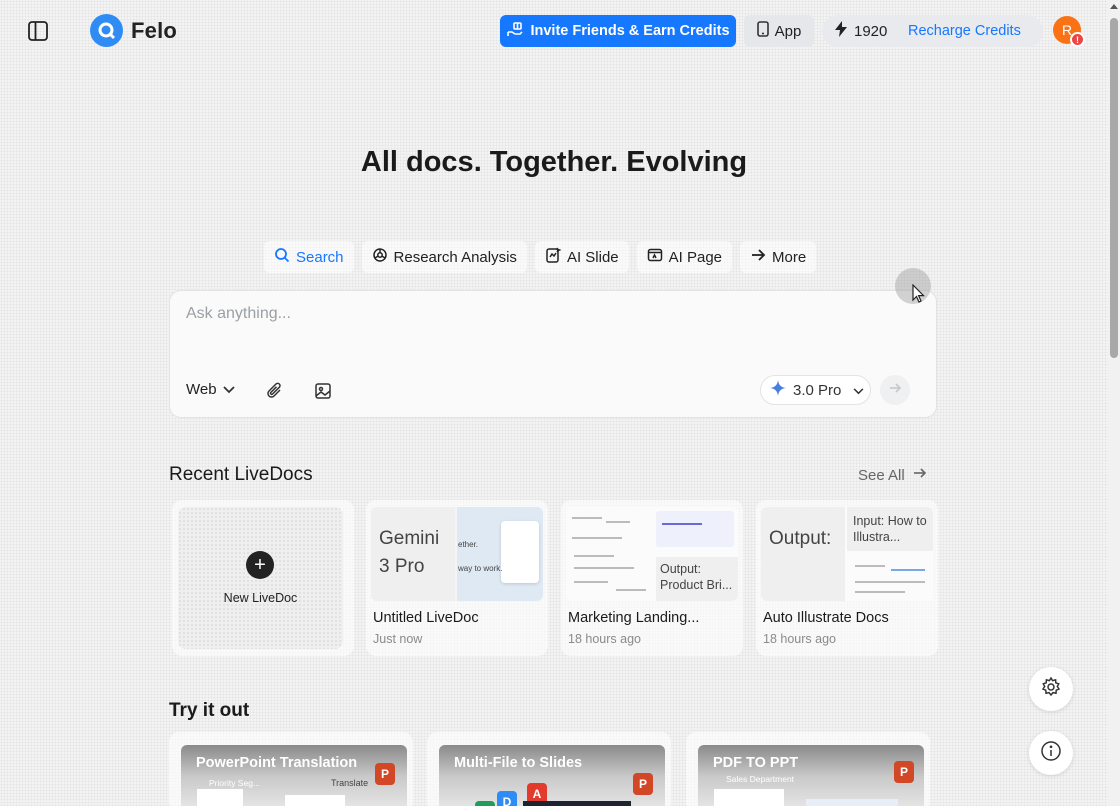  I want to click on tab-label: More, so click(789, 257).